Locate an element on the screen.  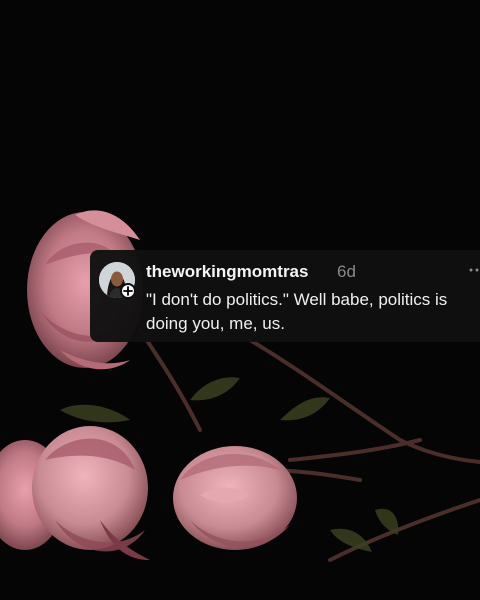
more-options-icon is located at coordinates (474, 270).